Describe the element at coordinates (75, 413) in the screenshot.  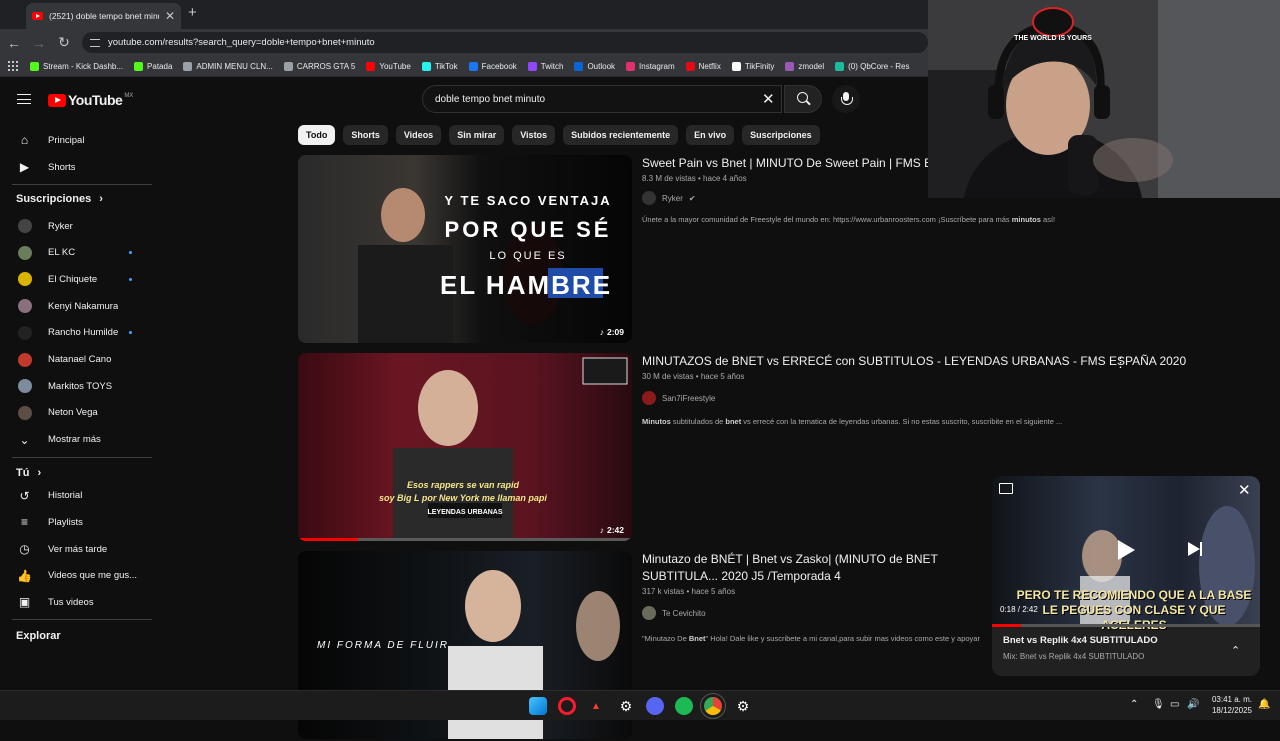
I see `sidebar-subscription: Neton Vega` at that location.